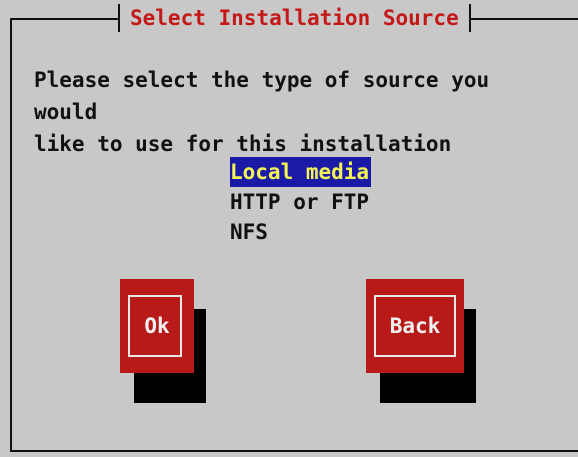 The height and width of the screenshot is (457, 578). I want to click on back-button-group: Back, so click(422, 341).